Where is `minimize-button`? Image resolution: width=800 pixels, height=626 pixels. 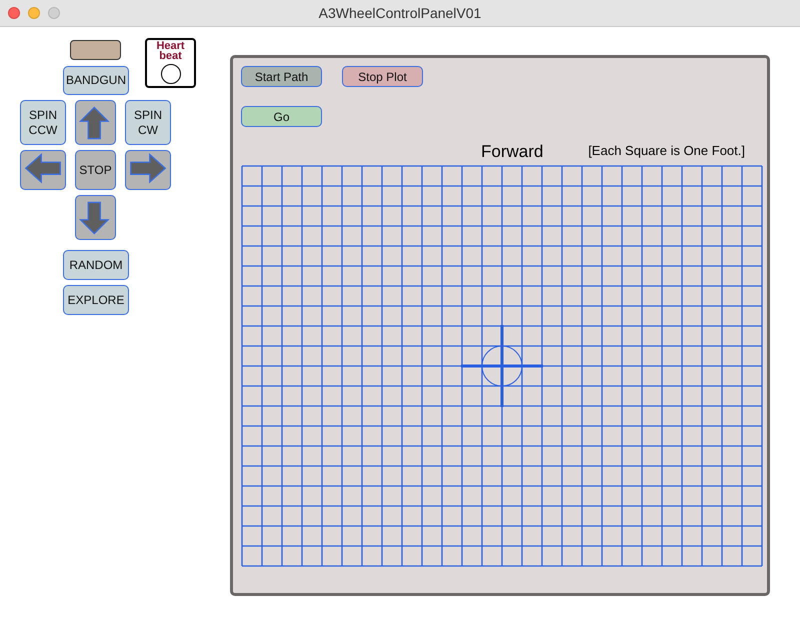 minimize-button is located at coordinates (34, 13).